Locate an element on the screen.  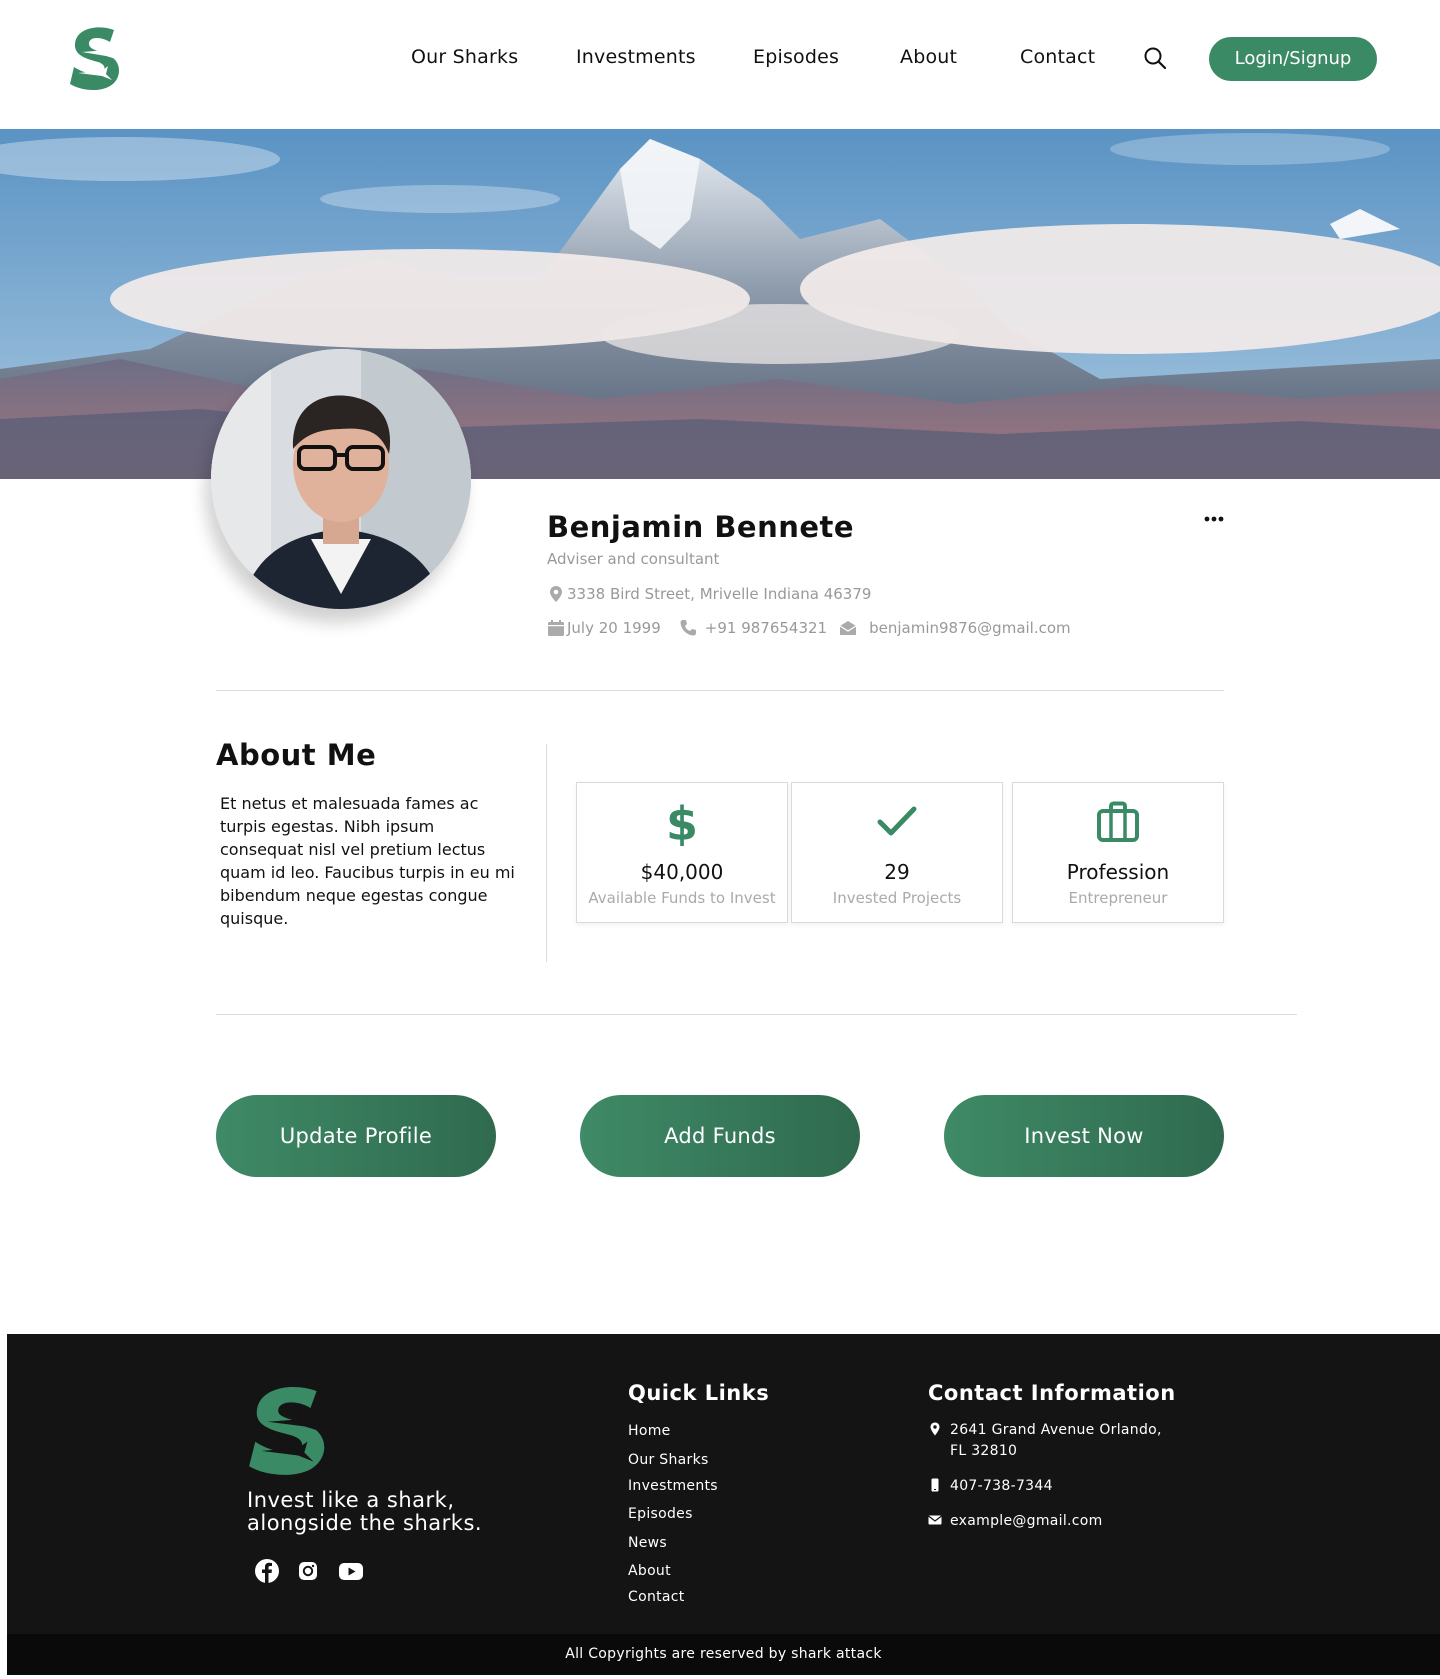
instagram-icon is located at coordinates (308, 1571).